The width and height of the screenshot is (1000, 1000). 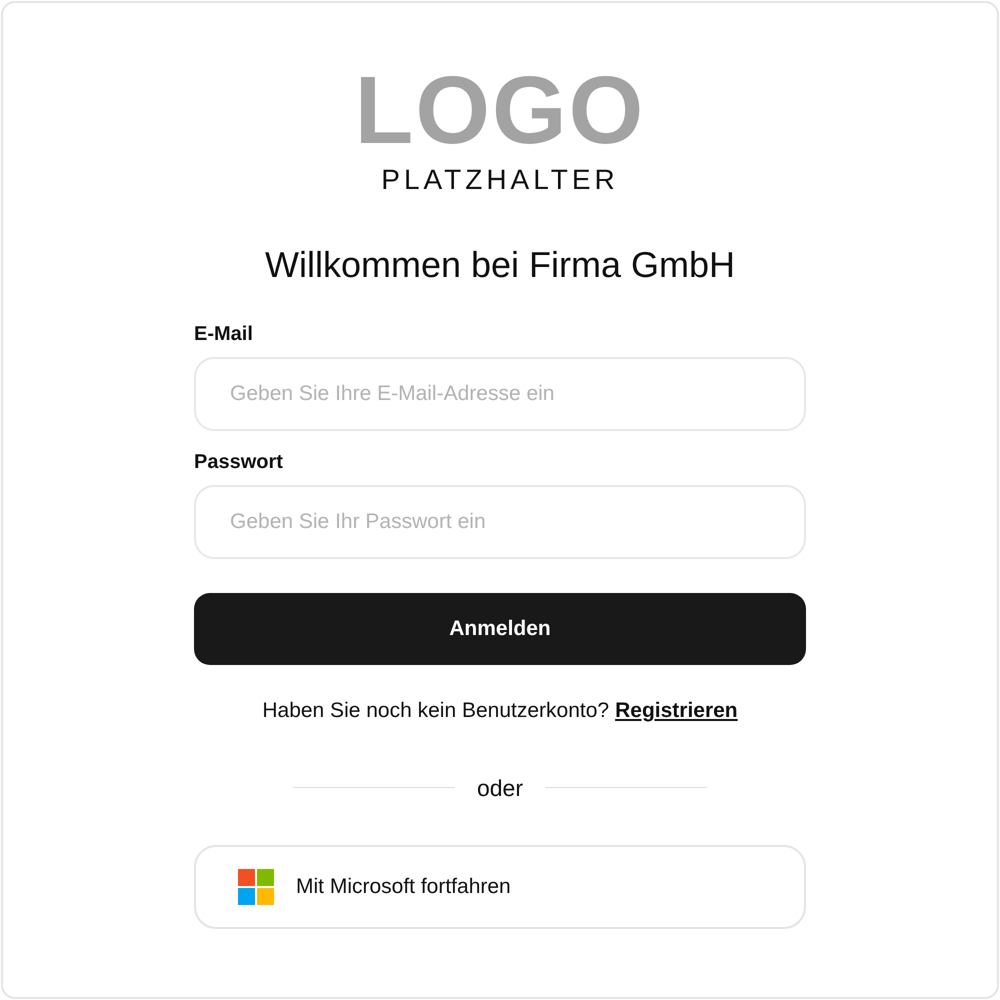 I want to click on login-button: Anmelden, so click(x=500, y=629).